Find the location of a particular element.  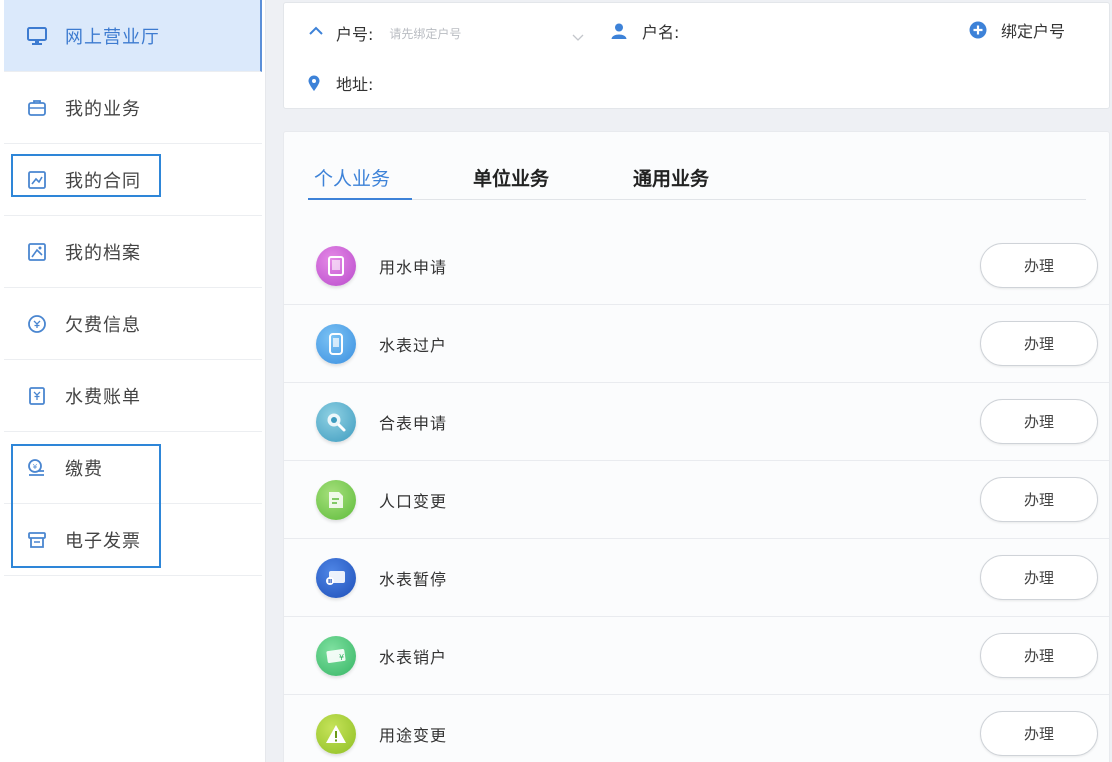

sidebar-item-online-hall: 网上营业厅 is located at coordinates (133, 36).